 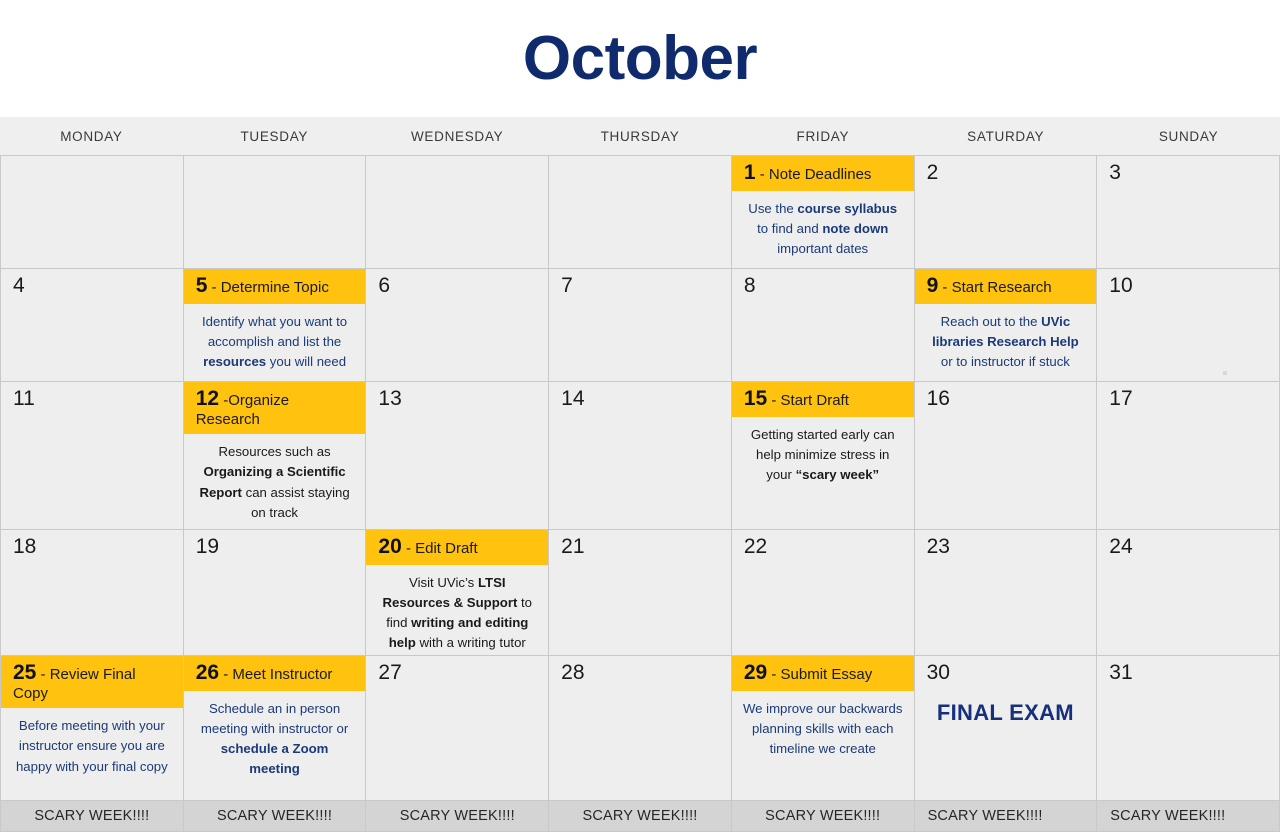 What do you see at coordinates (1006, 456) in the screenshot?
I see `day-cell-16: 16` at bounding box center [1006, 456].